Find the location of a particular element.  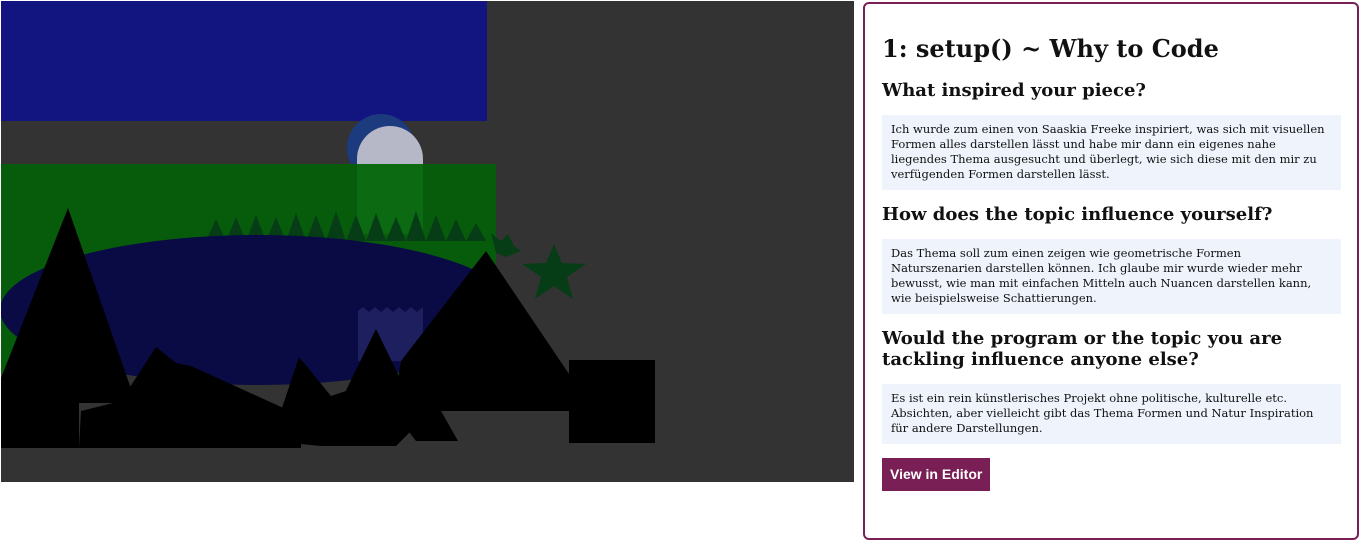

sky-rect is located at coordinates (244, 61).